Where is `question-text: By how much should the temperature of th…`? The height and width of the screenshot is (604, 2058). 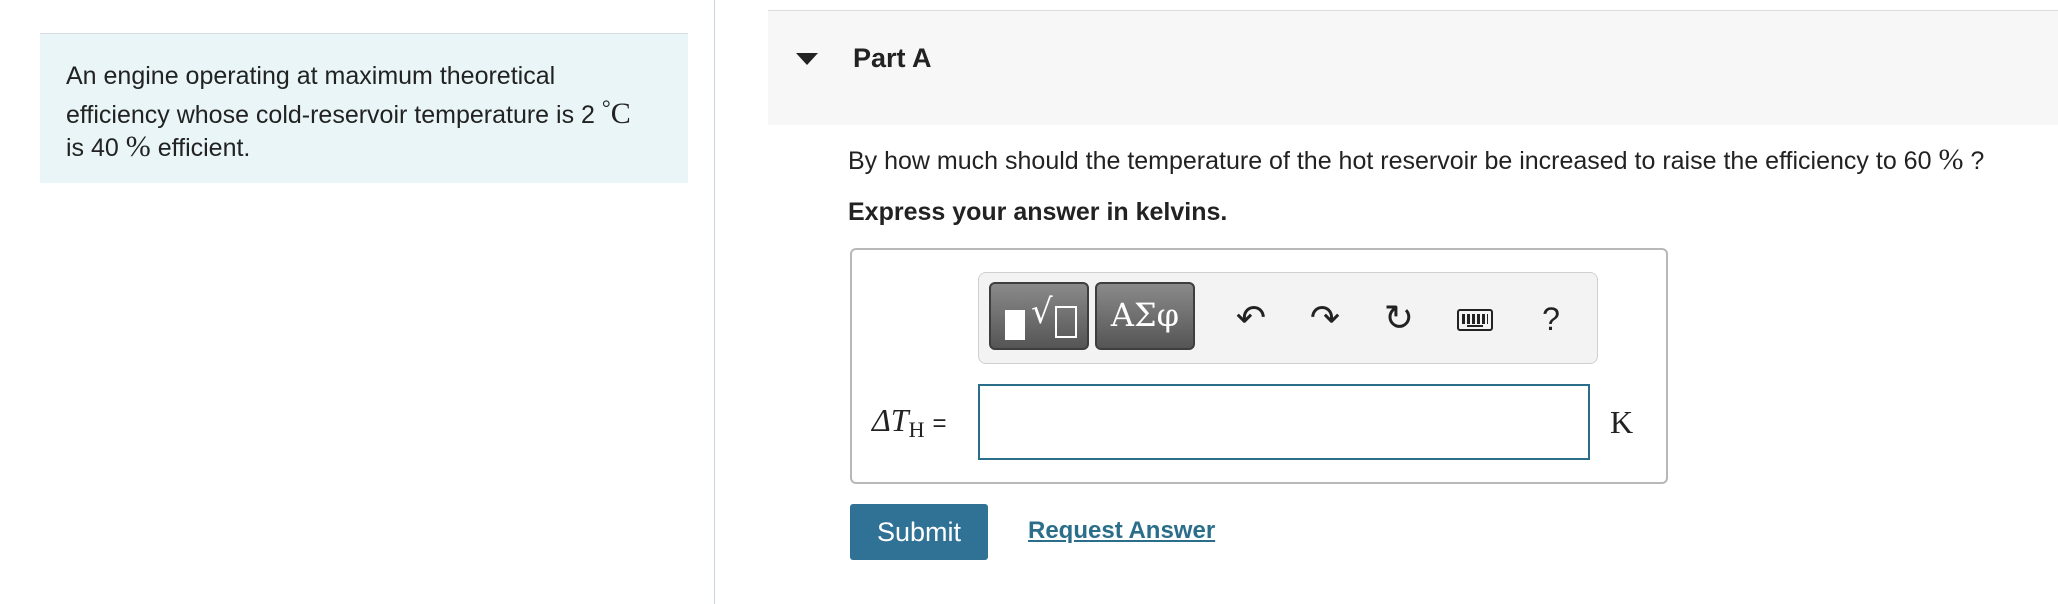
question-text: By how much should the temperature of th… is located at coordinates (1416, 160).